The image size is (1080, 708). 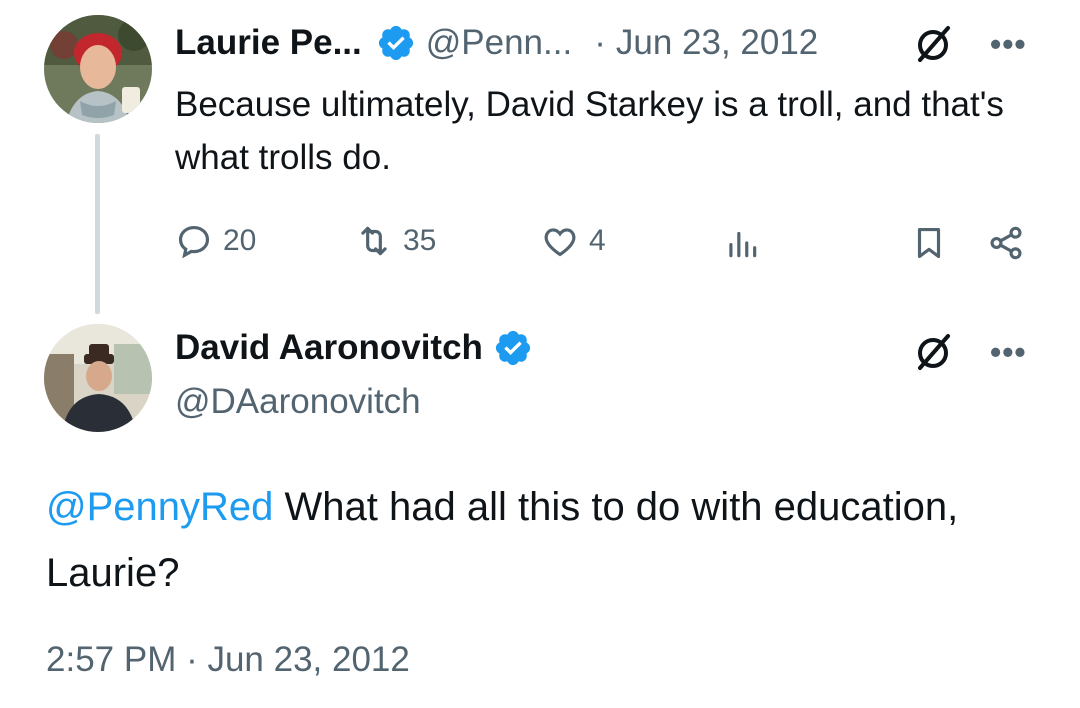 I want to click on bookmark-button, so click(x=929, y=243).